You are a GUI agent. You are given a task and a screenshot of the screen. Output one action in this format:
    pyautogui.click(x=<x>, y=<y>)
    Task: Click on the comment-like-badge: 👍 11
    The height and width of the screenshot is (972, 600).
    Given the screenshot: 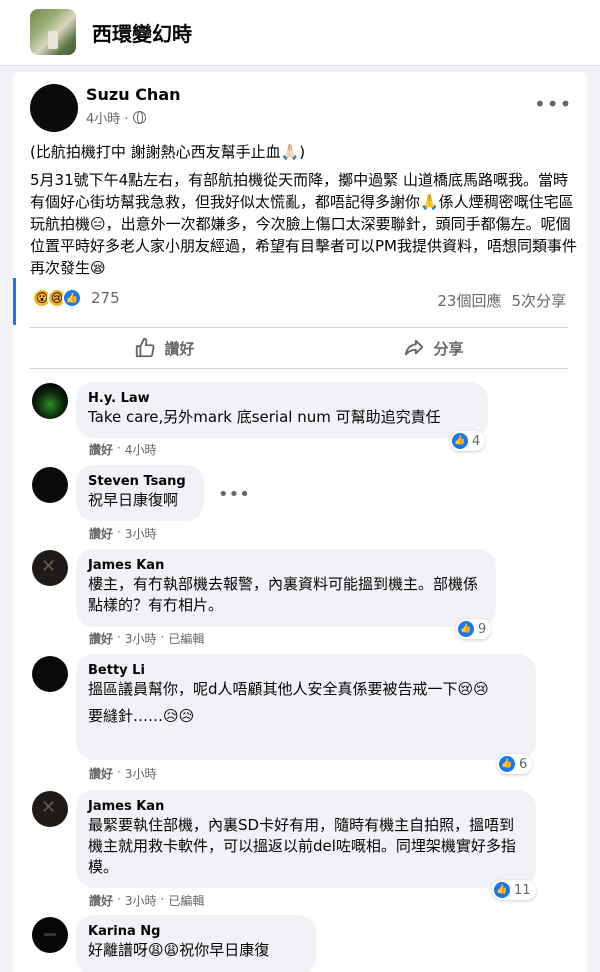 What is the action you would take?
    pyautogui.click(x=514, y=890)
    